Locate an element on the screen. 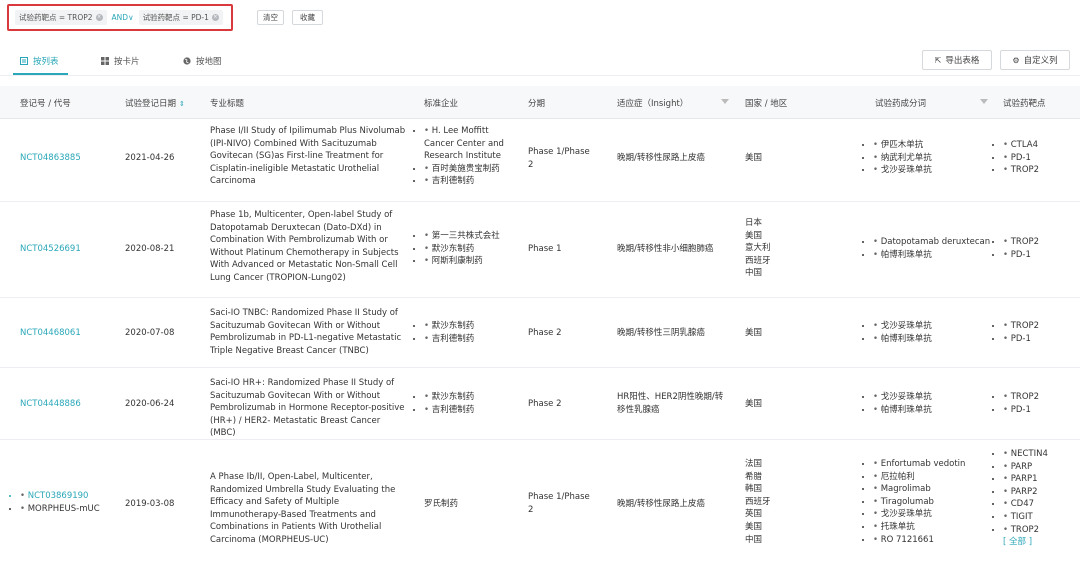  sort-icon: ⇕ is located at coordinates (182, 104).